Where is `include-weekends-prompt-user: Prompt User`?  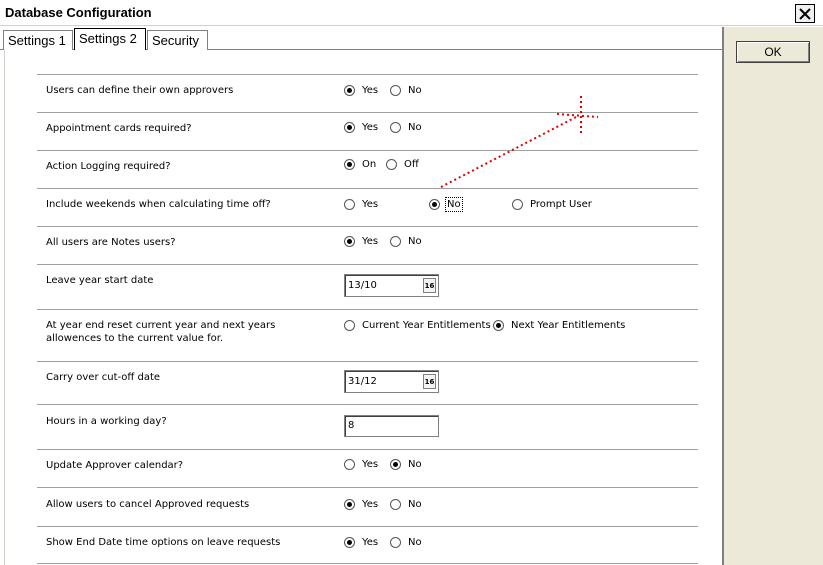
include-weekends-prompt-user: Prompt User is located at coordinates (552, 204).